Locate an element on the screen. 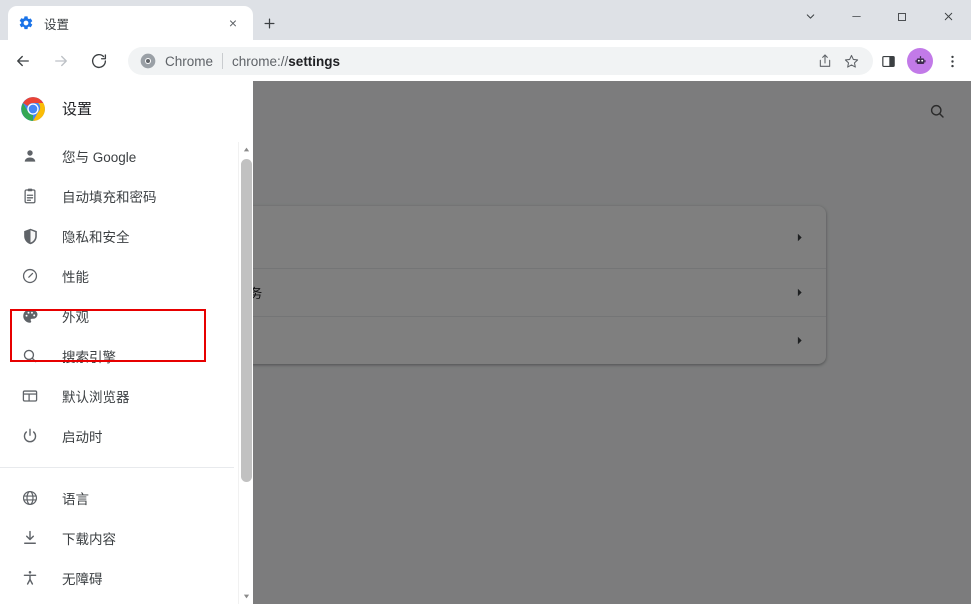  sidebar-item-label: 自动填充和密码 is located at coordinates (109, 197).